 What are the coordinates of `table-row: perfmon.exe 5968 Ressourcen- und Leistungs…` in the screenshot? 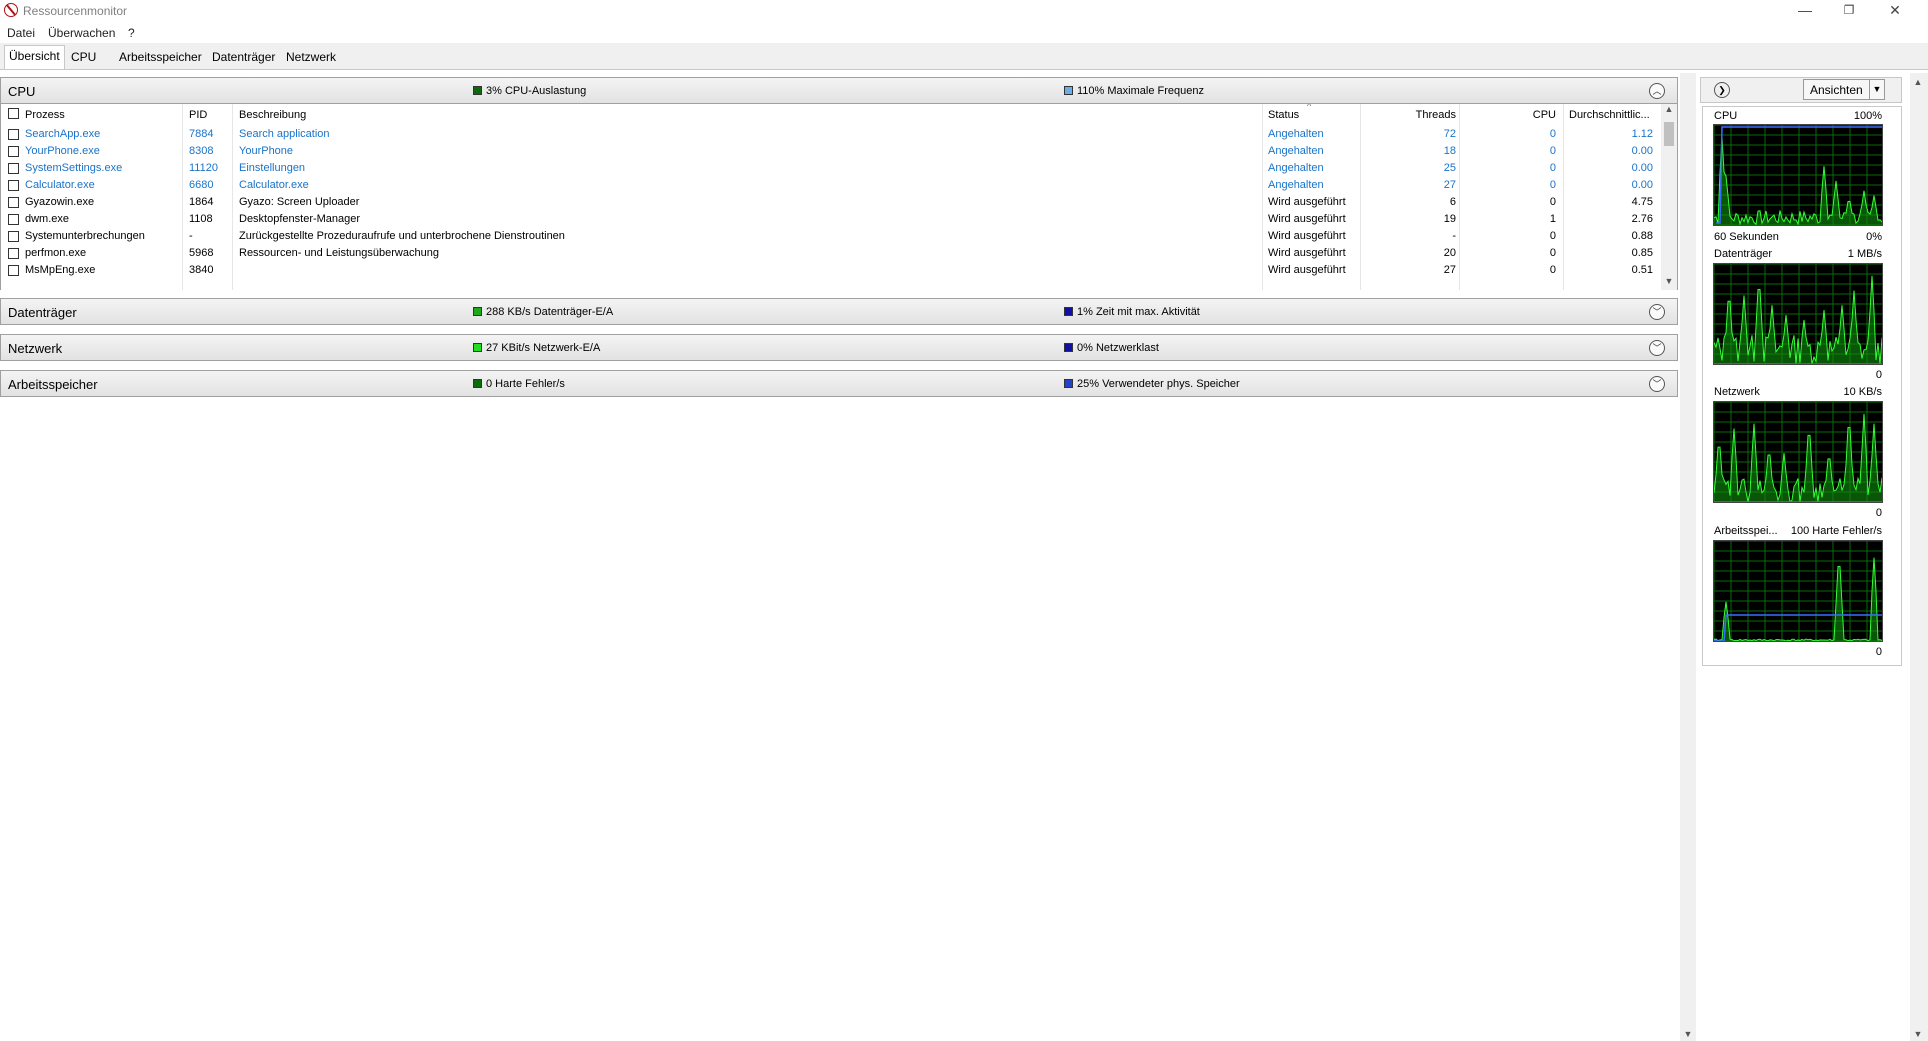 It's located at (831, 253).